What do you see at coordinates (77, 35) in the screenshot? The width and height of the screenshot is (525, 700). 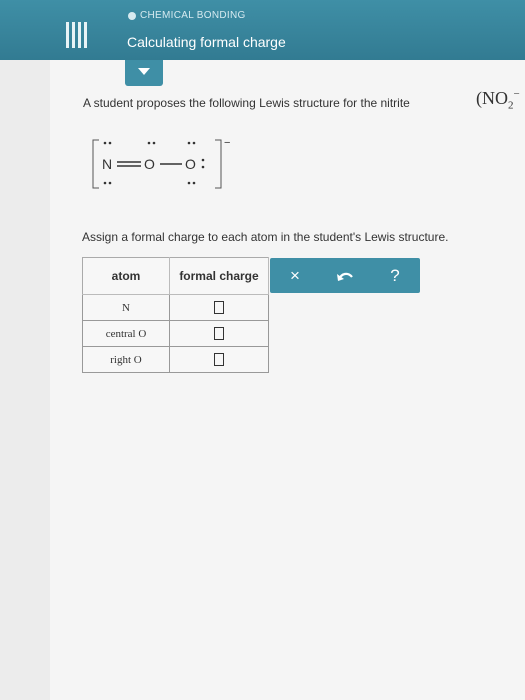 I see `menu-icon` at bounding box center [77, 35].